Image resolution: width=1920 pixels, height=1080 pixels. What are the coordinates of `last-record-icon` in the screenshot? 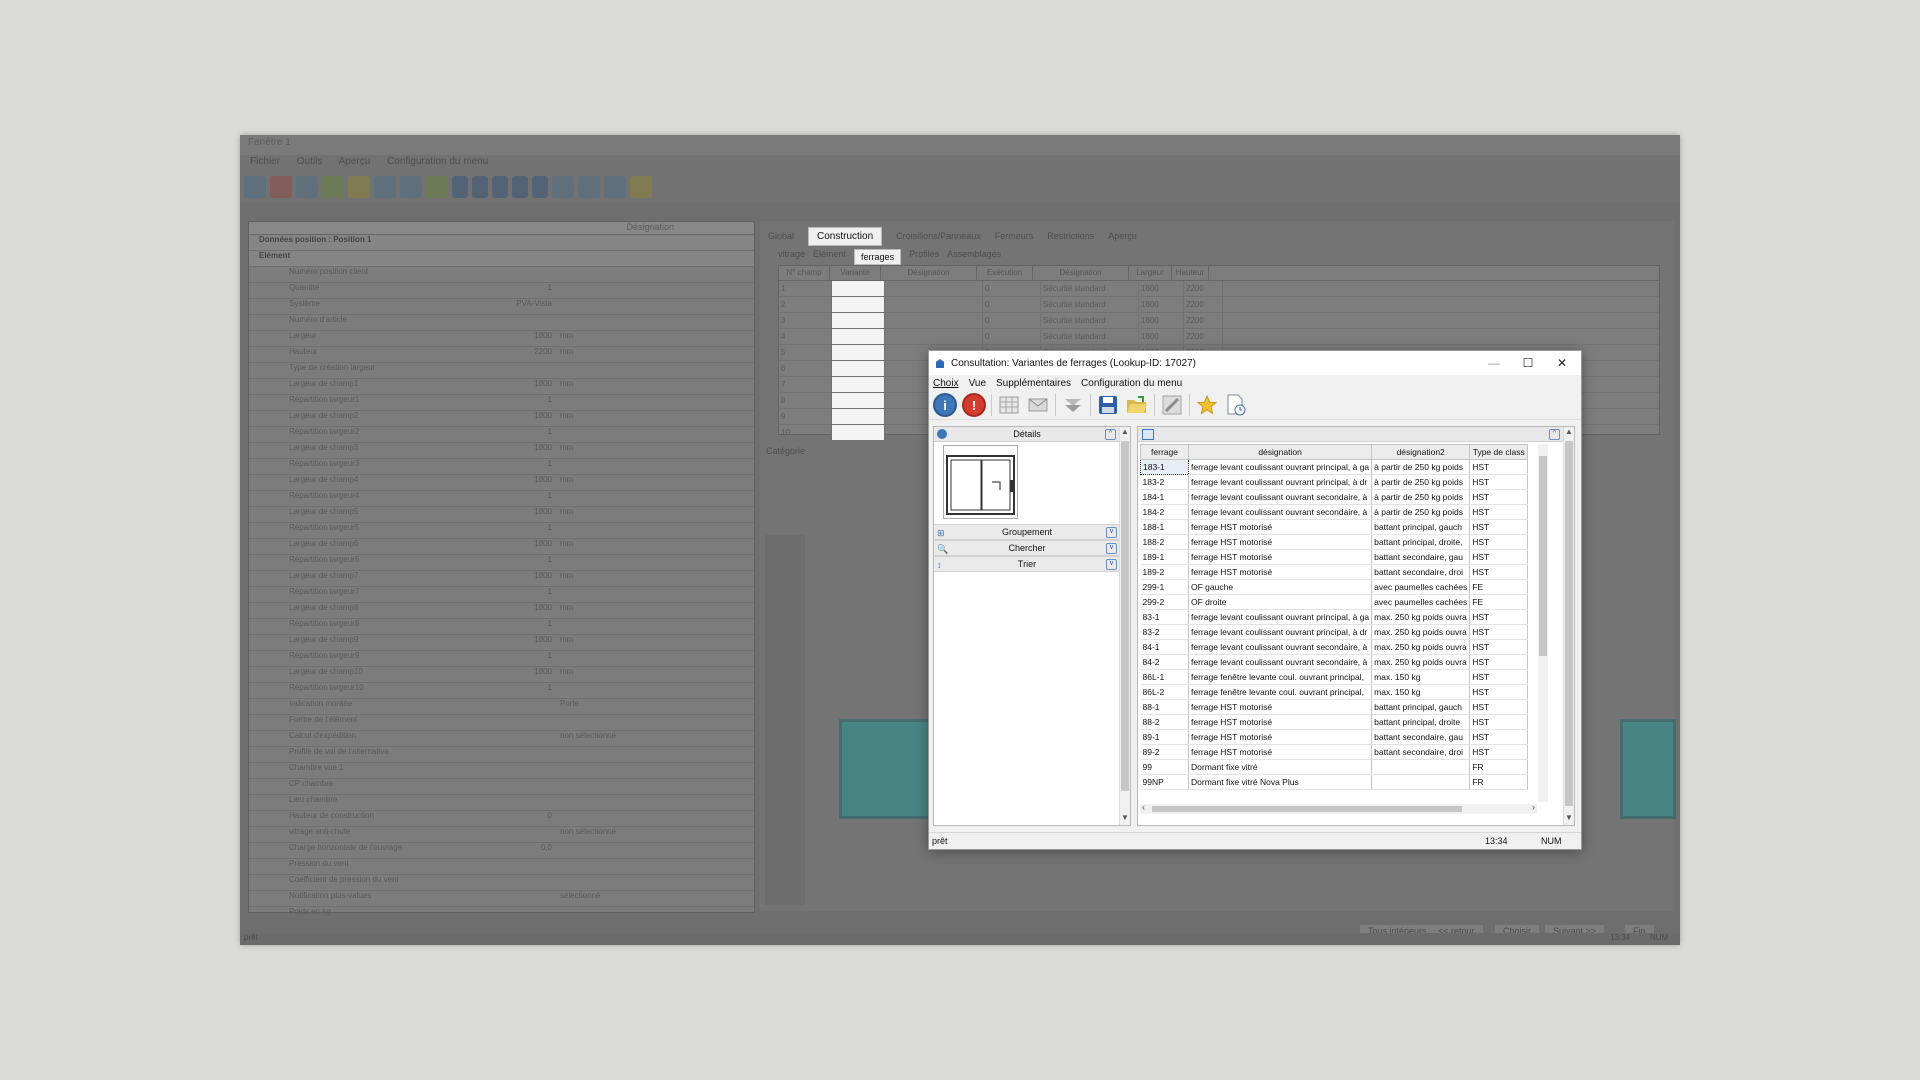 It's located at (540, 187).